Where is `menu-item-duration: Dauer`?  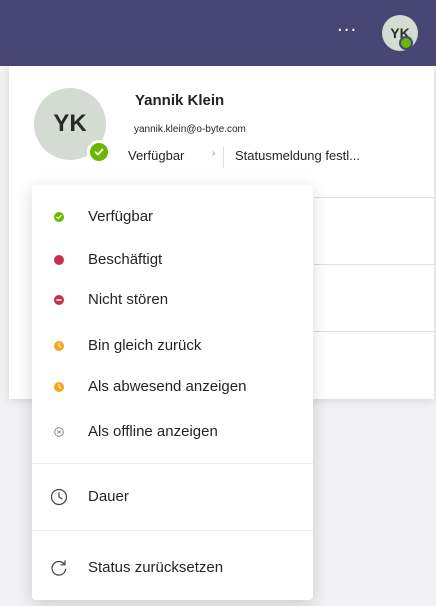 menu-item-duration: Dauer is located at coordinates (172, 497).